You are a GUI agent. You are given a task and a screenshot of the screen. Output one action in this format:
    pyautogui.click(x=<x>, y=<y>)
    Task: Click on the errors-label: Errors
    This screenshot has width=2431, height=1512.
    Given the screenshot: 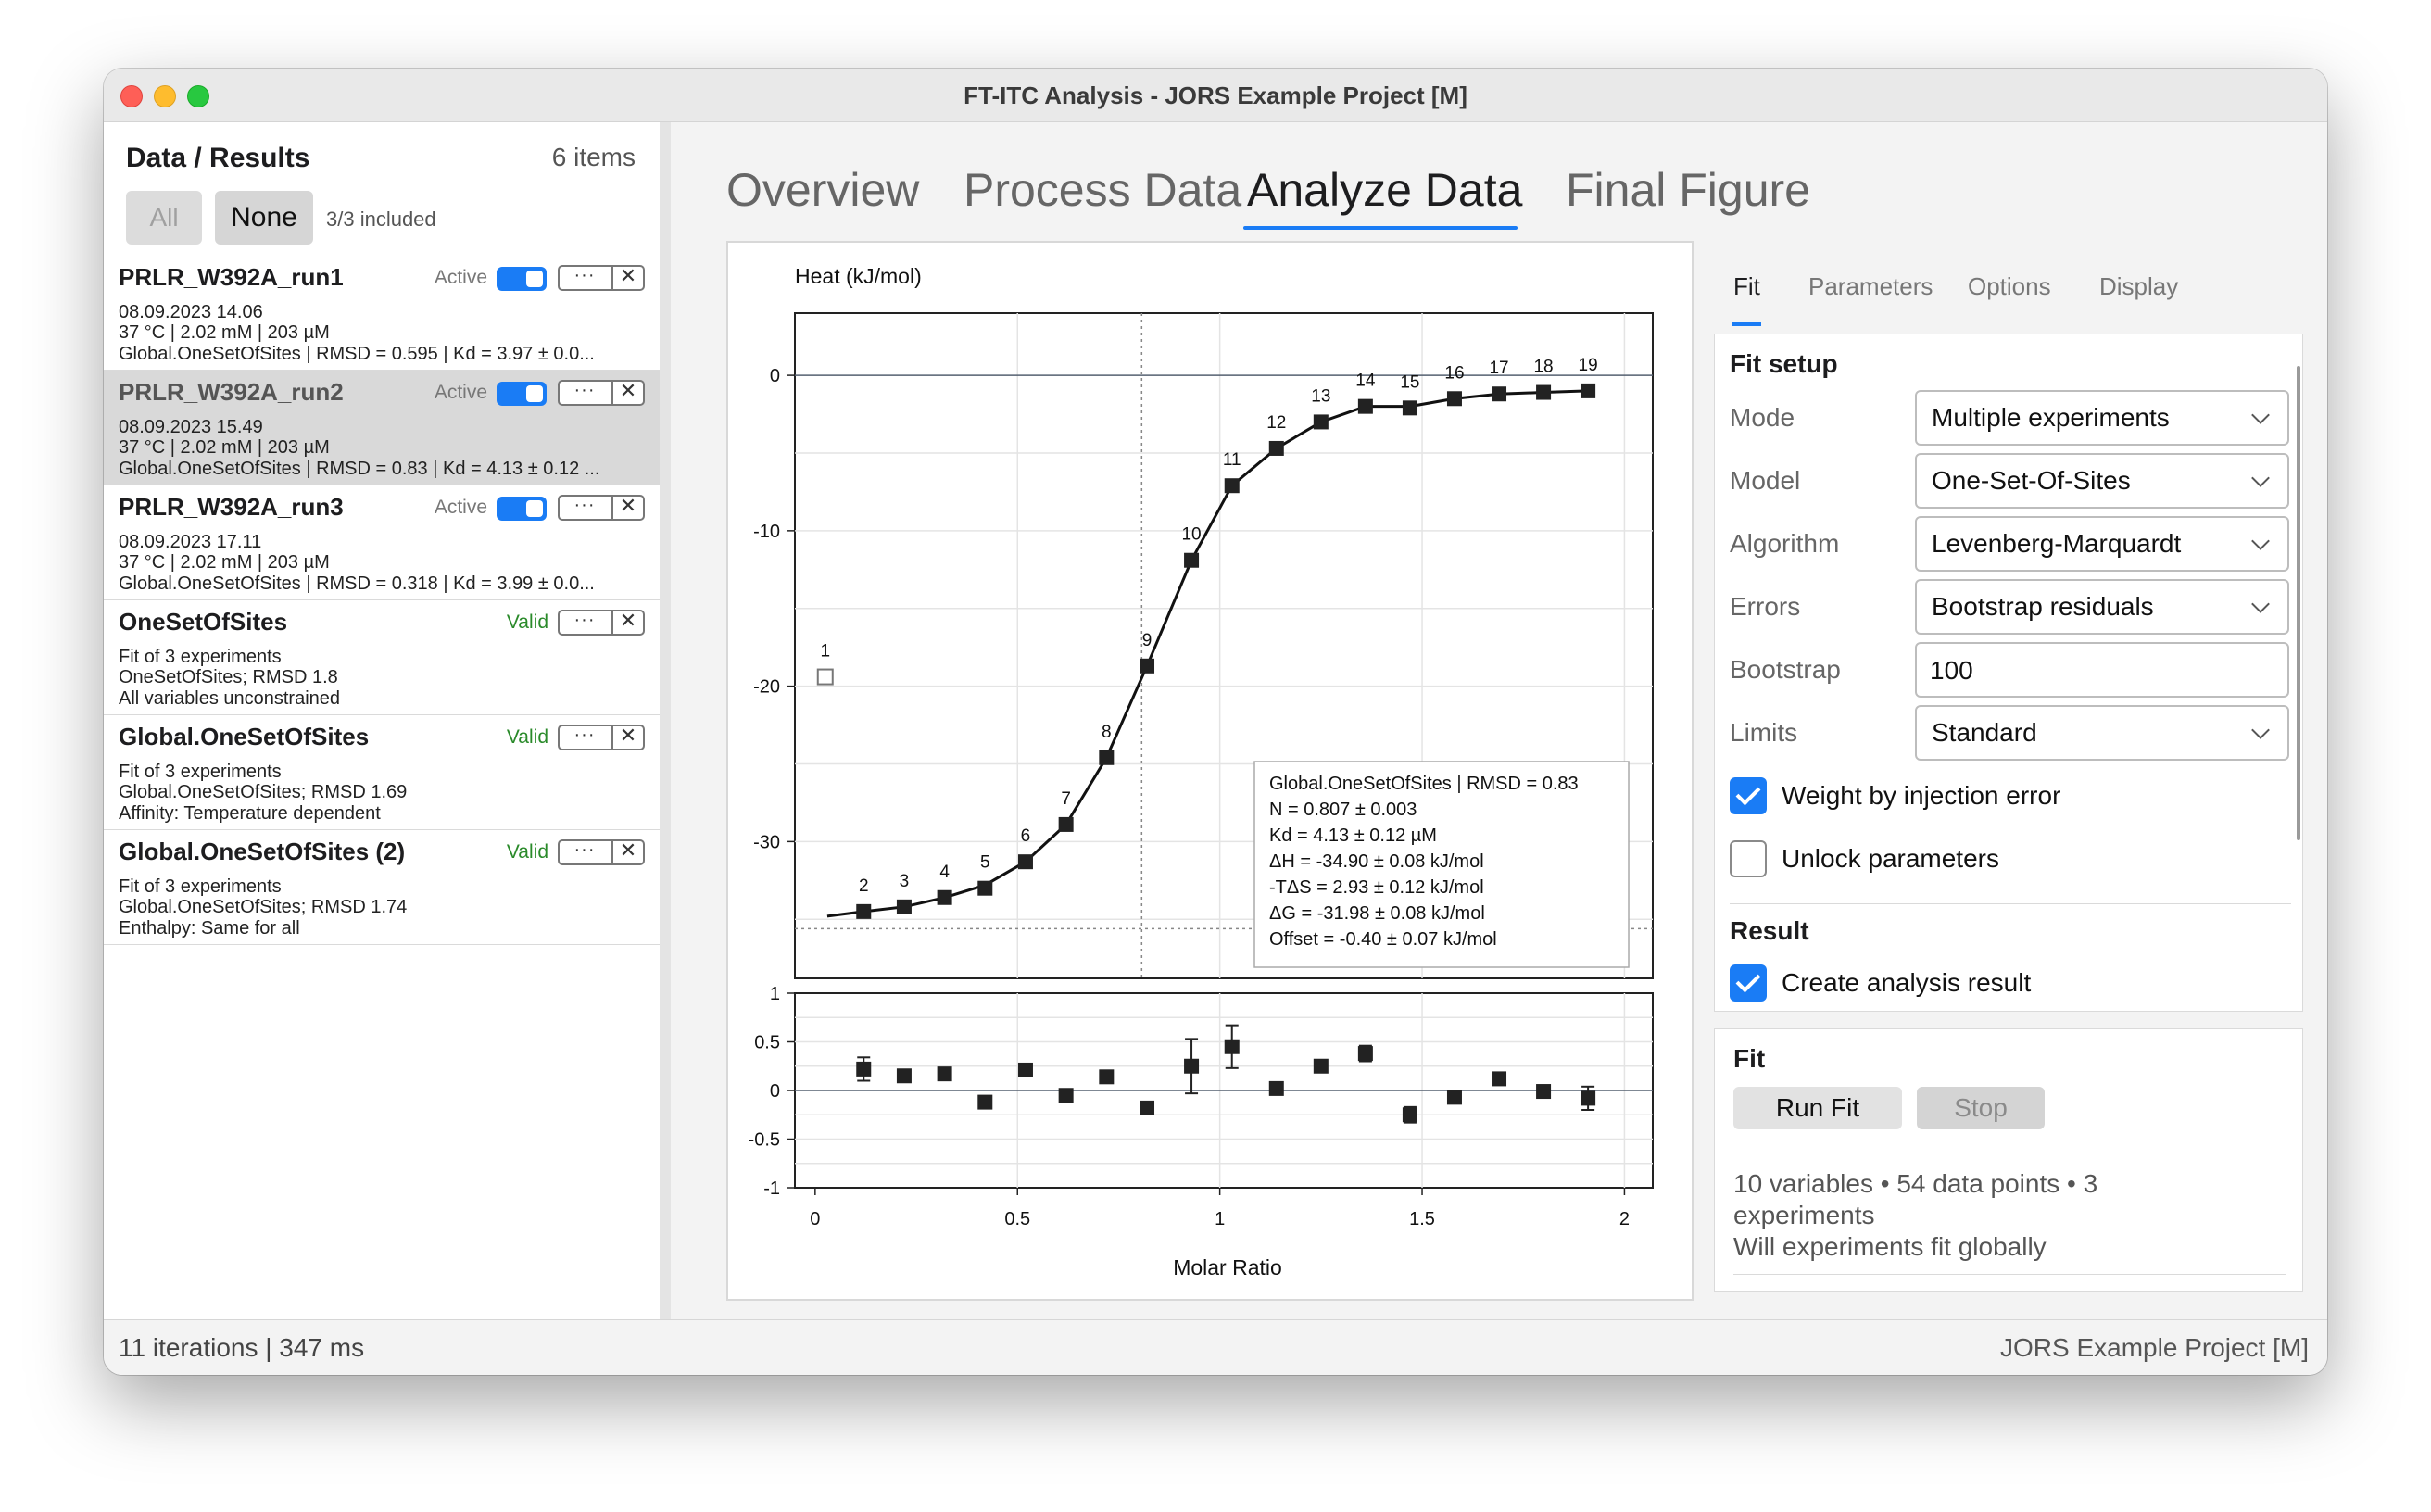 What is the action you would take?
    pyautogui.click(x=1765, y=606)
    